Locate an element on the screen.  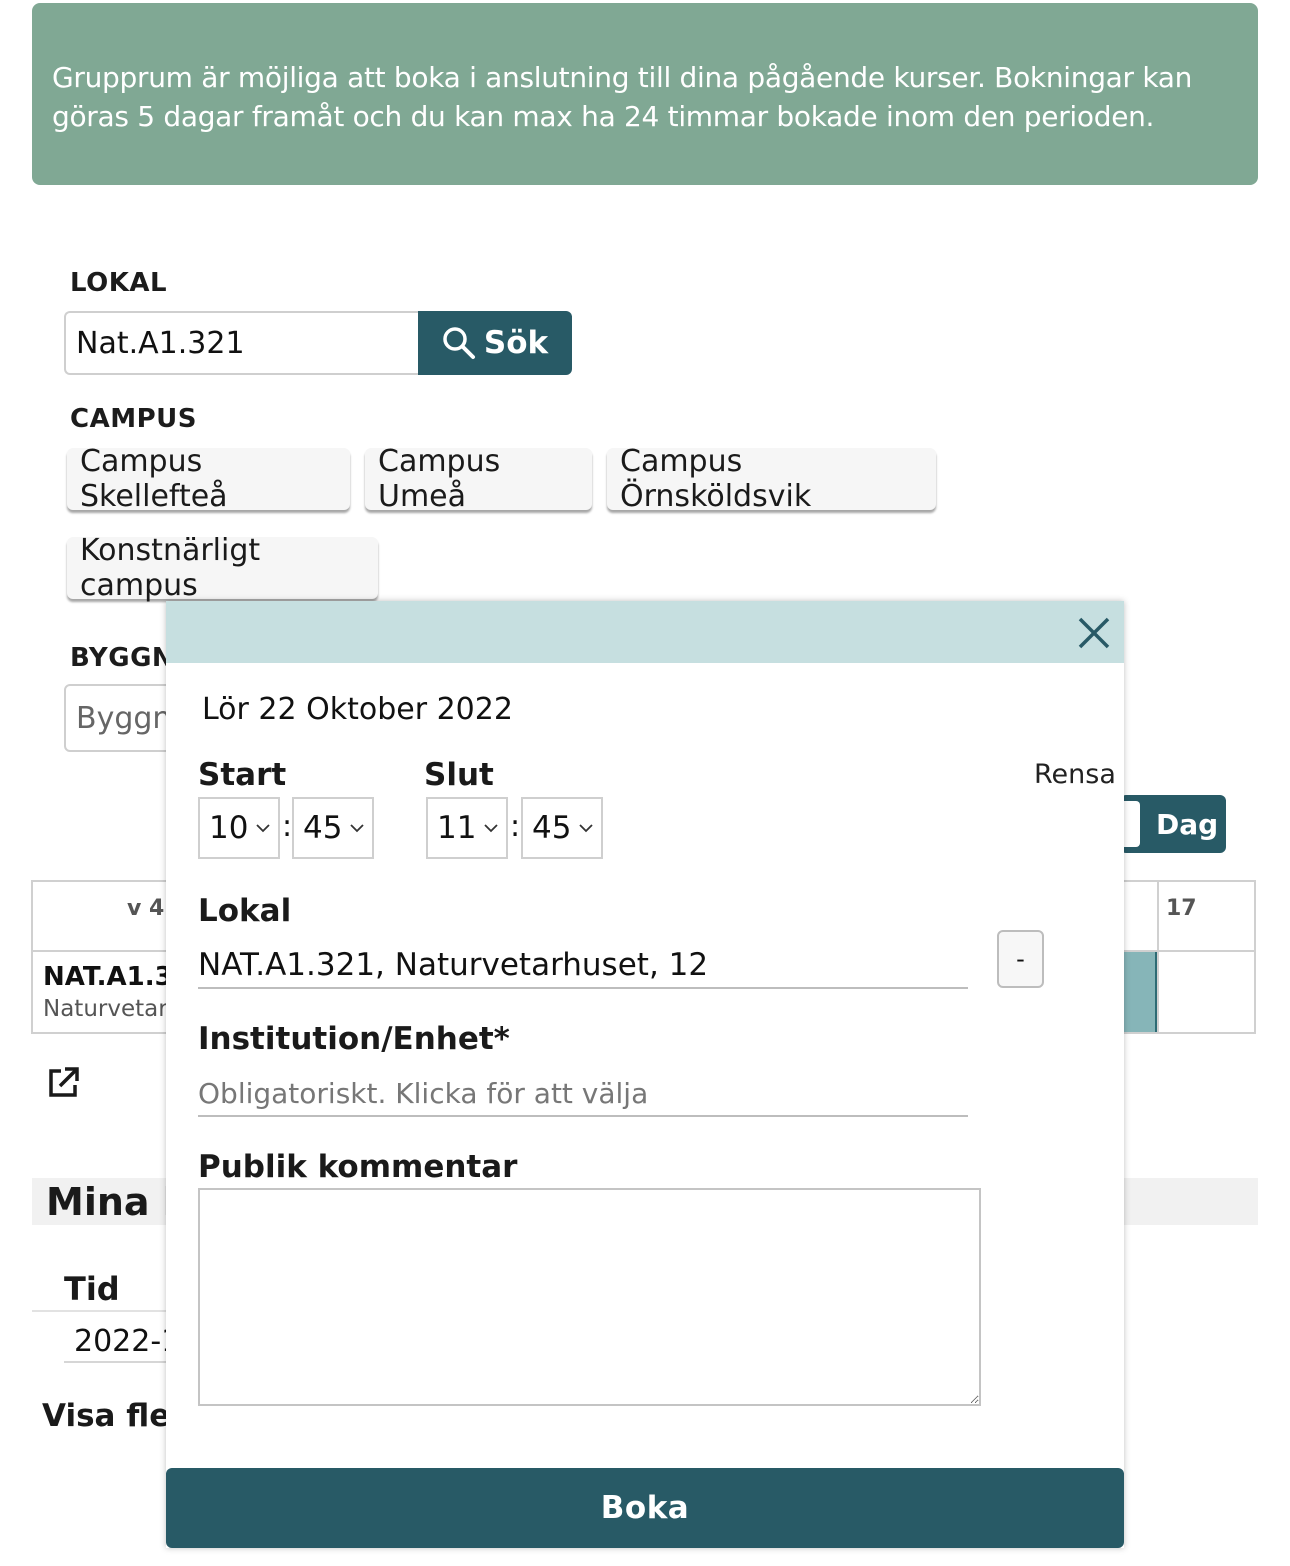
search-icon is located at coordinates (459, 343).